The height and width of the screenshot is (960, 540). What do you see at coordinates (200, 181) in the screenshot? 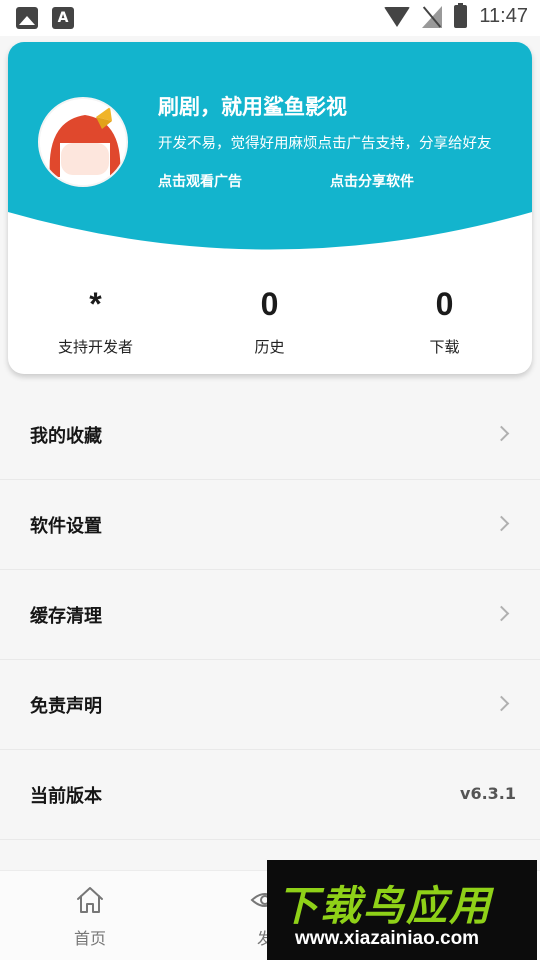
I see `watch-ad-link: 点击观看广告` at bounding box center [200, 181].